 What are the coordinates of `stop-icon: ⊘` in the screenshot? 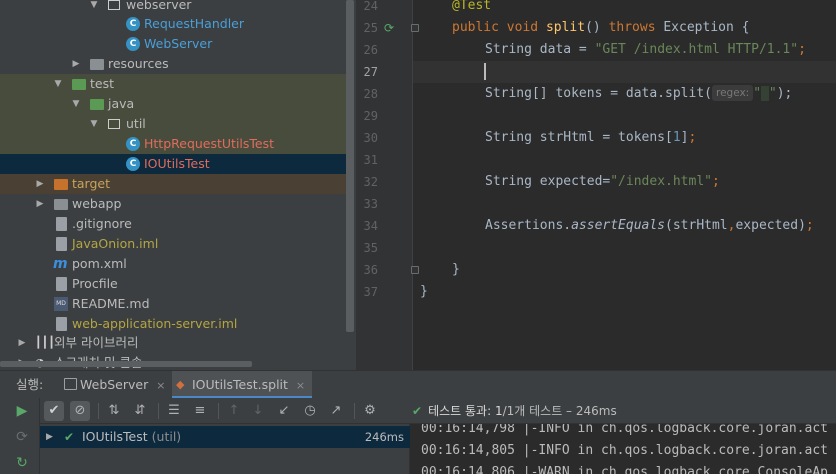 It's located at (80, 411).